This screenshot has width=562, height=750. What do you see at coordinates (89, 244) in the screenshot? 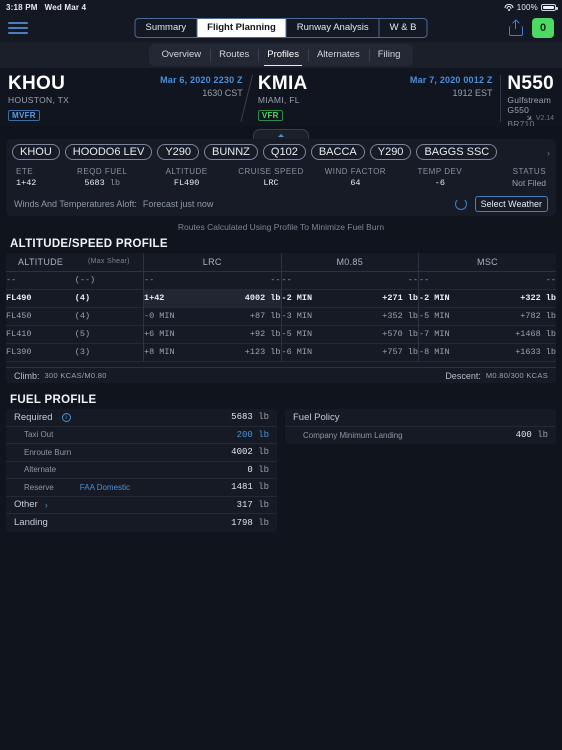
I see `altitude-profile-title: ALTITUDE/SPEED PROFILE` at bounding box center [89, 244].